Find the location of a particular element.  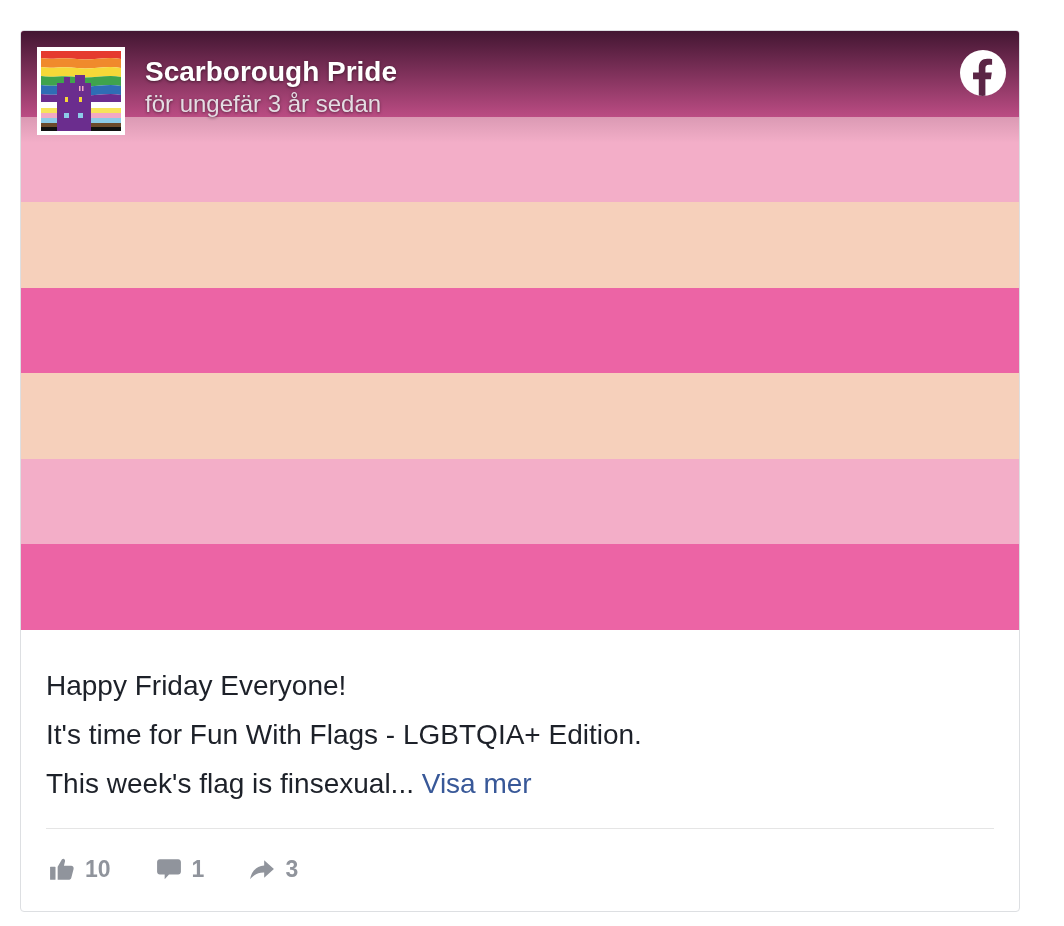

facebook-logo-icon is located at coordinates (983, 73).